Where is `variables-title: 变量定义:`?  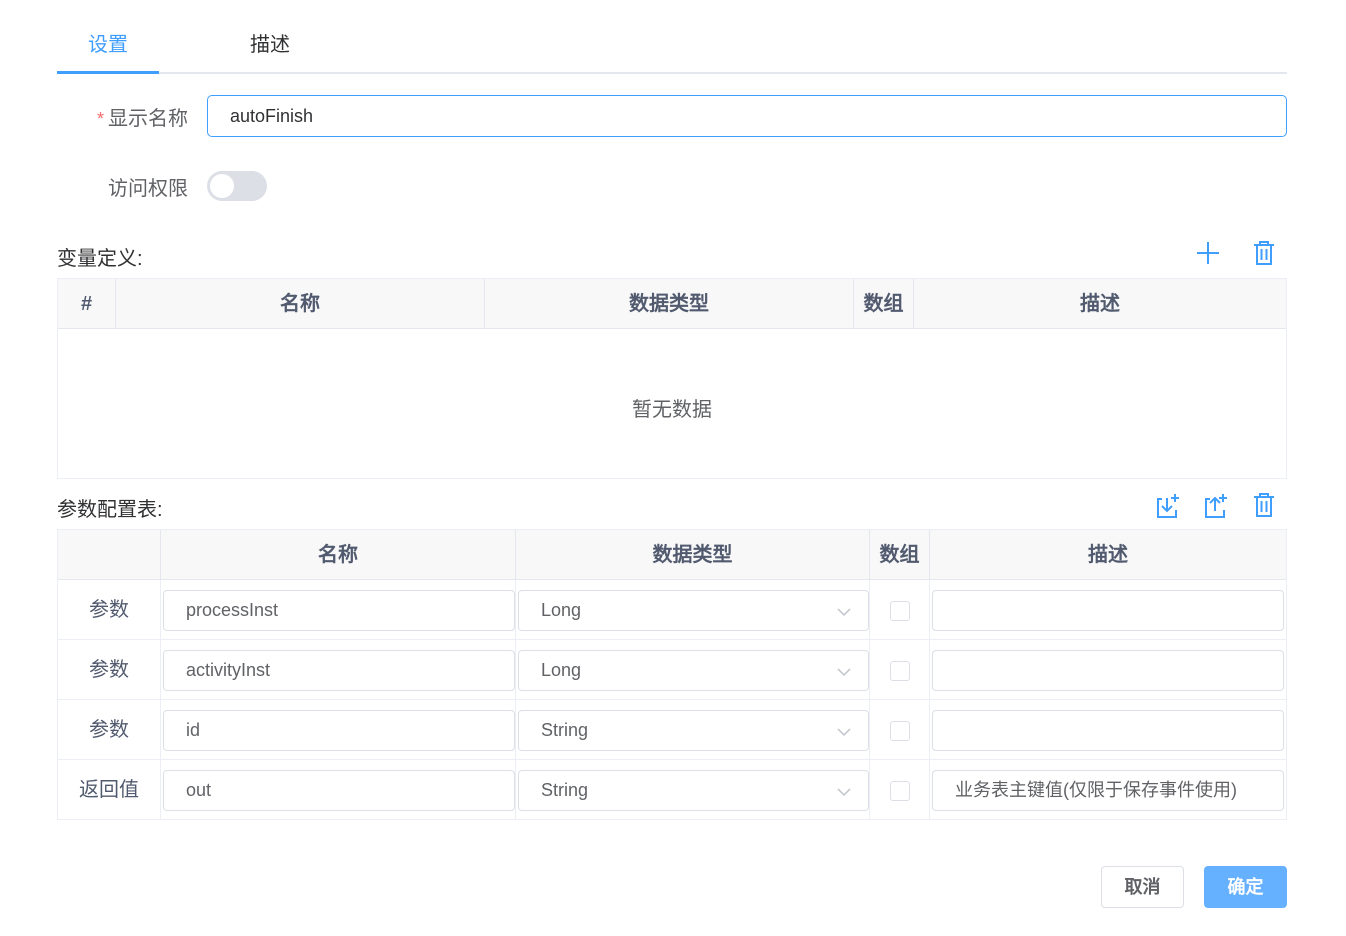
variables-title: 变量定义: is located at coordinates (100, 259).